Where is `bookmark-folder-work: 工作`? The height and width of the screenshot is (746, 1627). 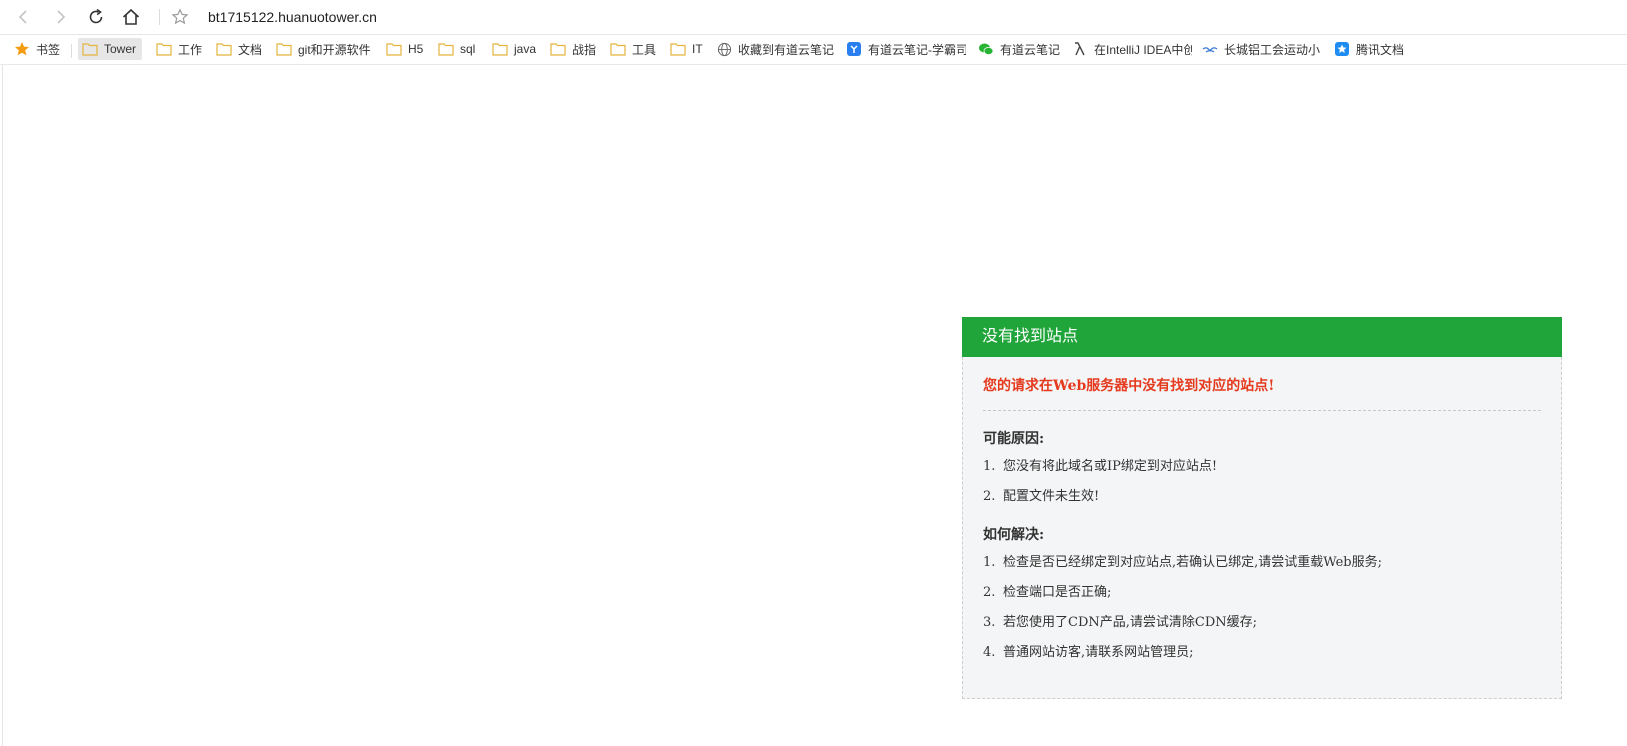 bookmark-folder-work: 工作 is located at coordinates (179, 49).